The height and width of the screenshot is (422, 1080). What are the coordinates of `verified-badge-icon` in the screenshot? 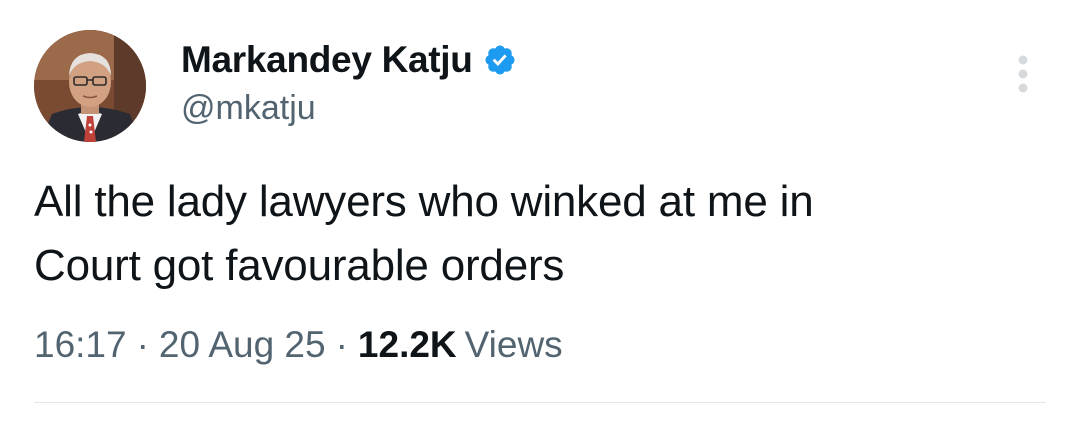 It's located at (500, 60).